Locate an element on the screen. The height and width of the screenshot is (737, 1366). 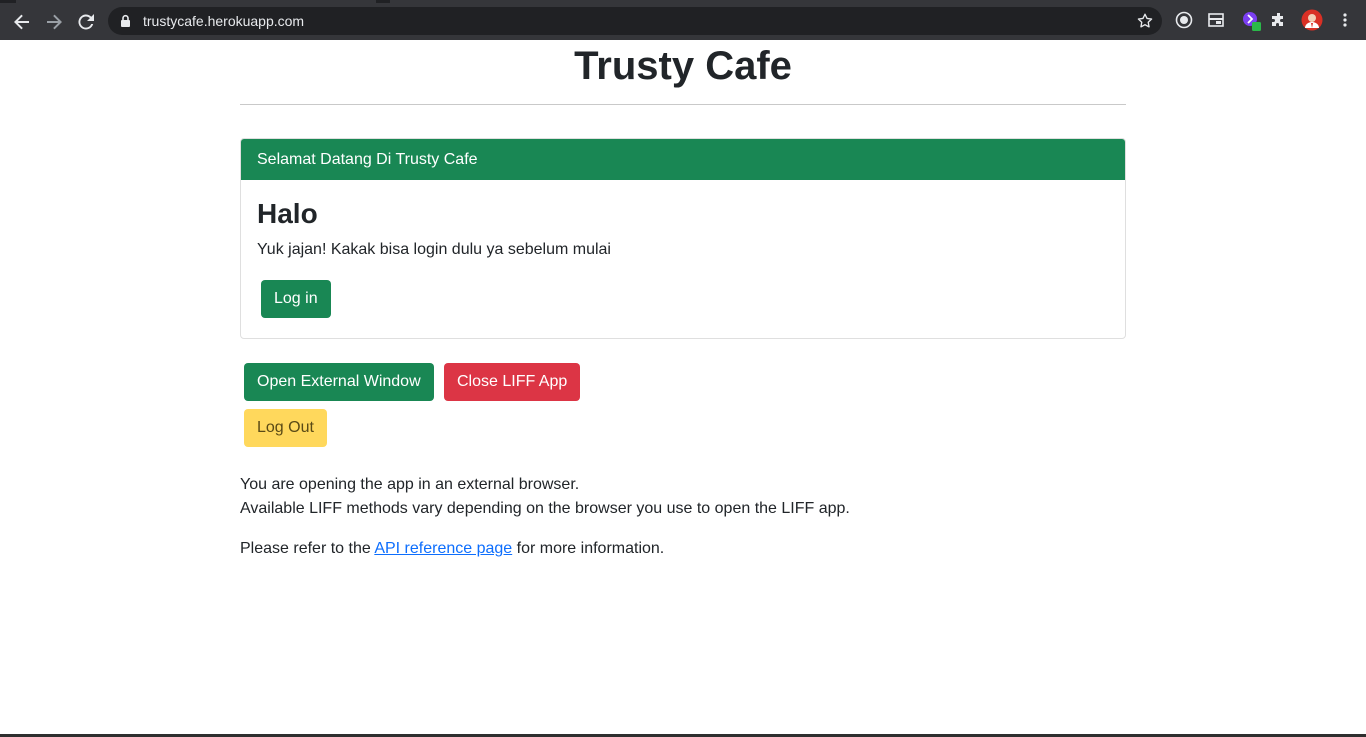
lock-icon is located at coordinates (125, 20).